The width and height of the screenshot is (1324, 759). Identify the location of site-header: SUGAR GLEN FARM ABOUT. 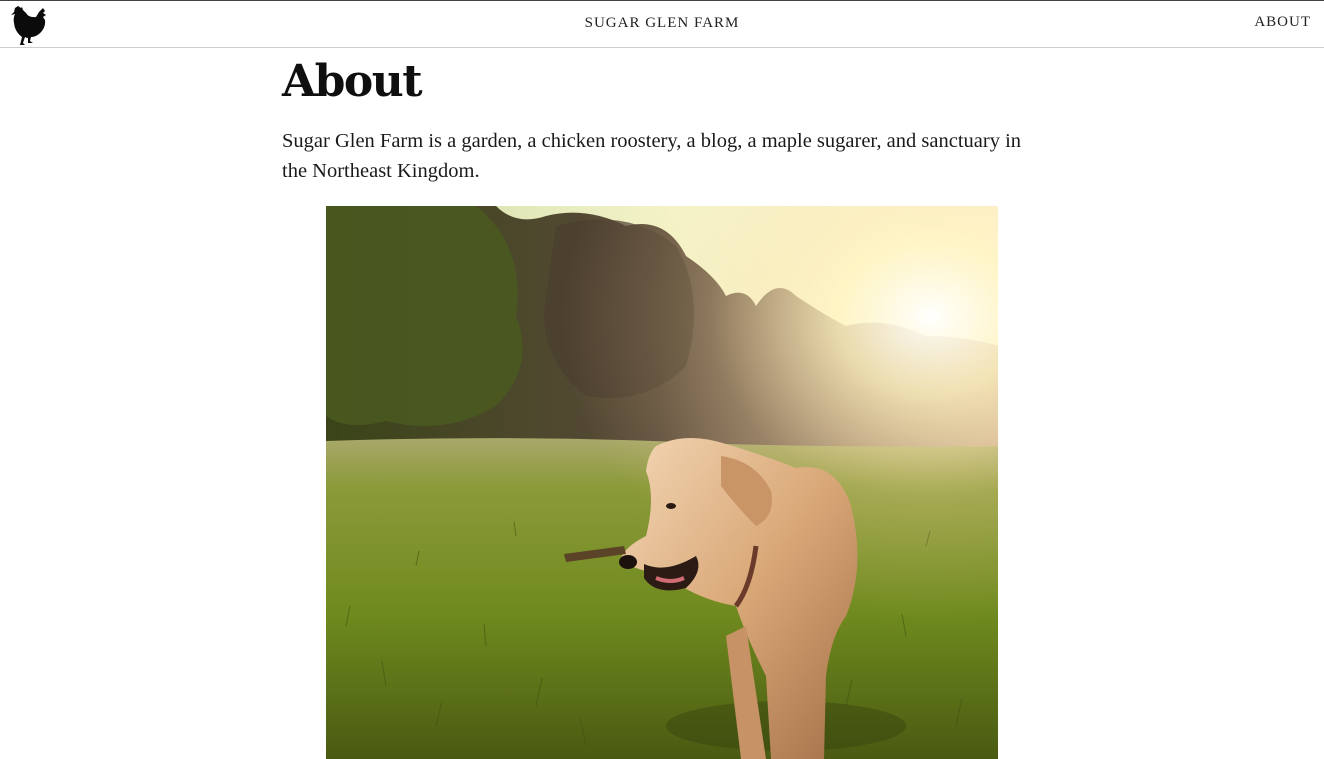
(662, 24).